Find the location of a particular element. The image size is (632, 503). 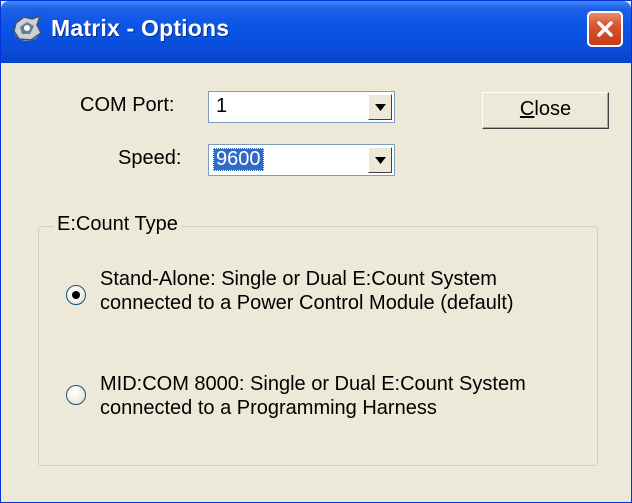

com-port-value: 1 is located at coordinates (222, 106).